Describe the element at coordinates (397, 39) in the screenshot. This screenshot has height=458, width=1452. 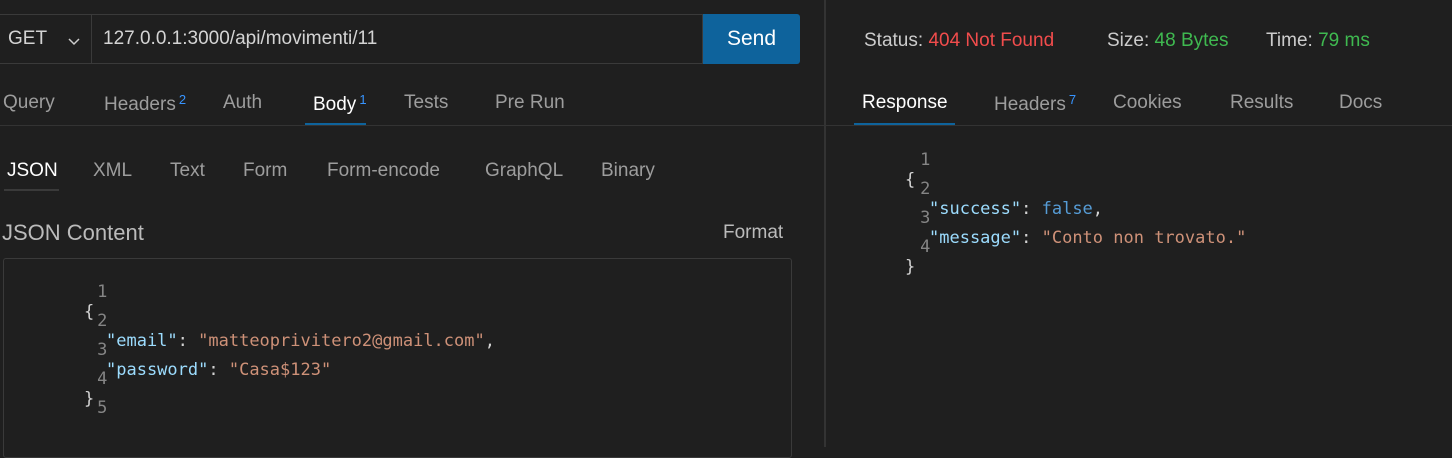
I see `url-input: 127.0.0.1:3000/api/movimenti/11` at that location.